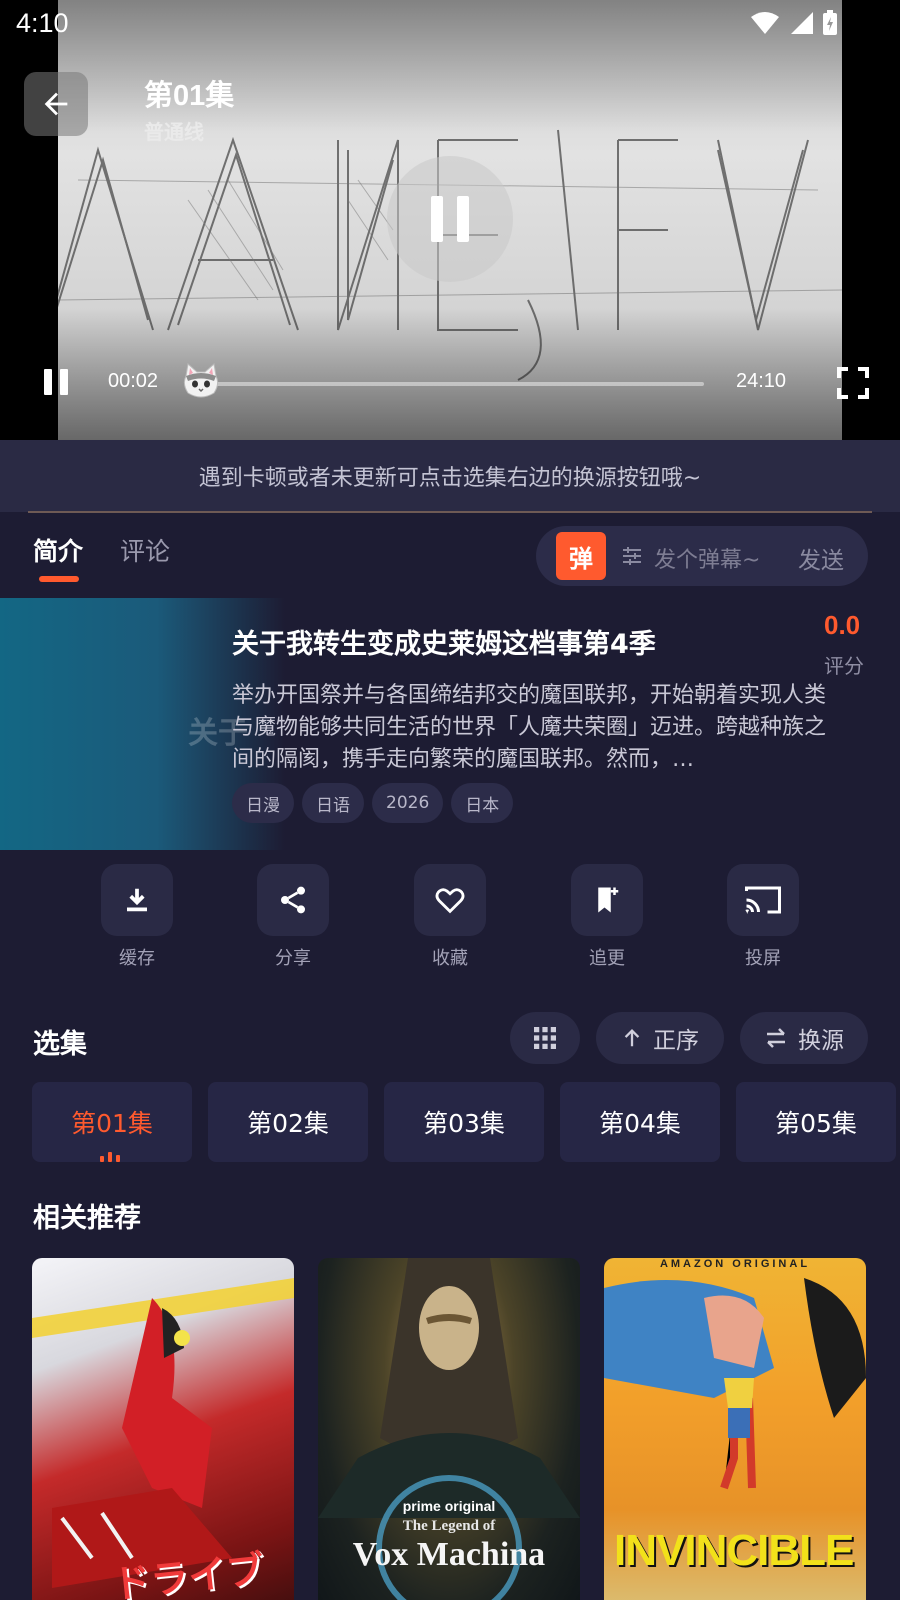 The image size is (900, 1600). What do you see at coordinates (632, 1038) in the screenshot?
I see `arrow-up-icon` at bounding box center [632, 1038].